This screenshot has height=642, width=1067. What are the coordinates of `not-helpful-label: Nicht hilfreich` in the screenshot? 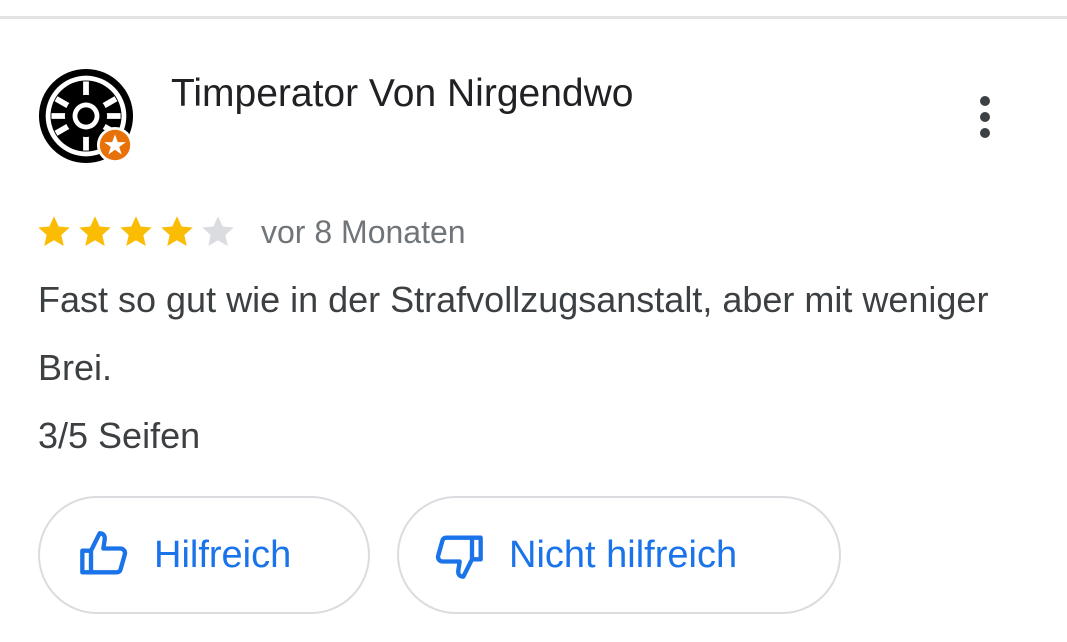 It's located at (623, 554).